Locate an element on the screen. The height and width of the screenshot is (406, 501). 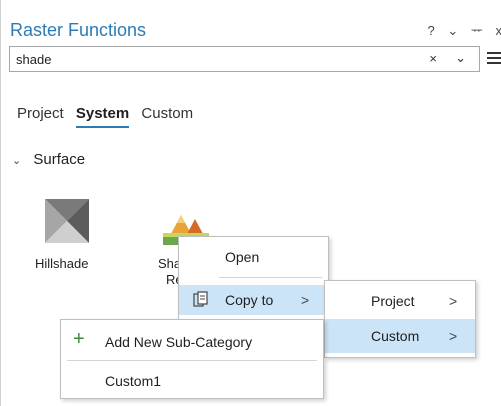
close-icon: x is located at coordinates (498, 30).